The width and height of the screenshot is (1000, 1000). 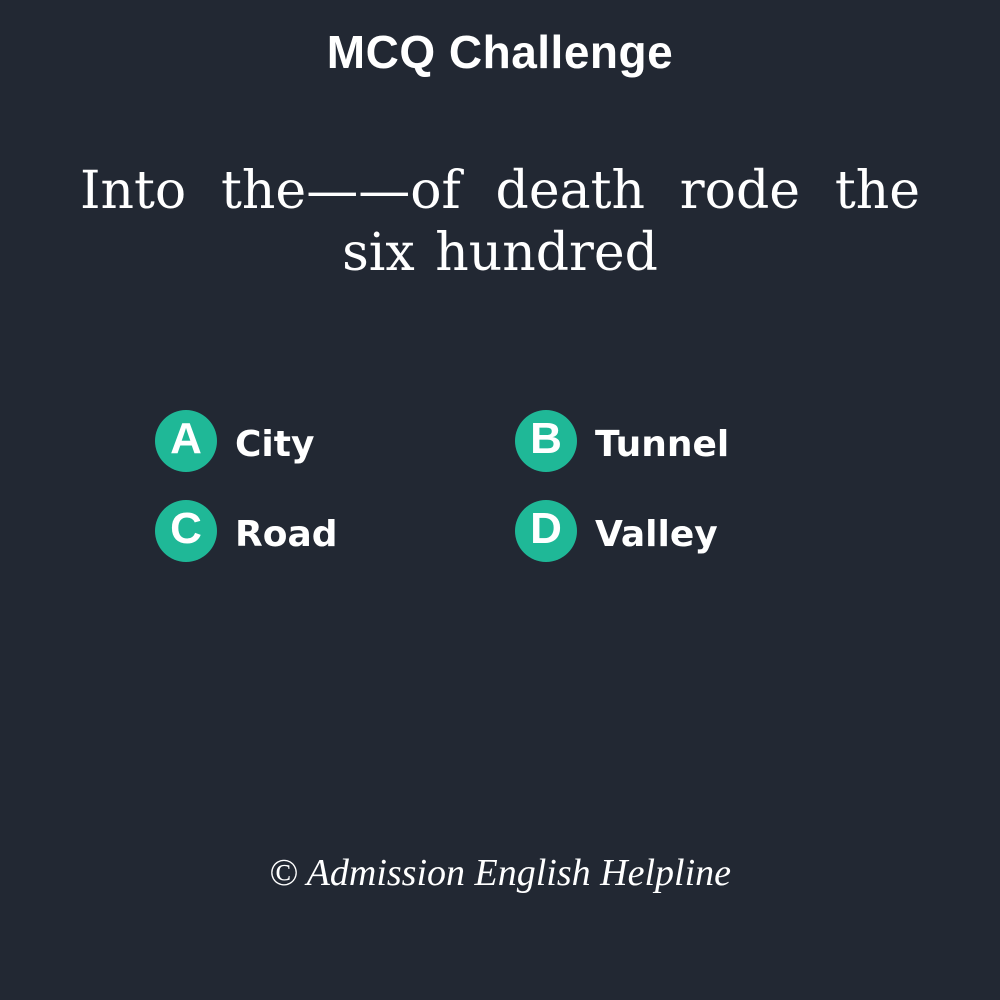 What do you see at coordinates (186, 441) in the screenshot?
I see `option-a-badge: A` at bounding box center [186, 441].